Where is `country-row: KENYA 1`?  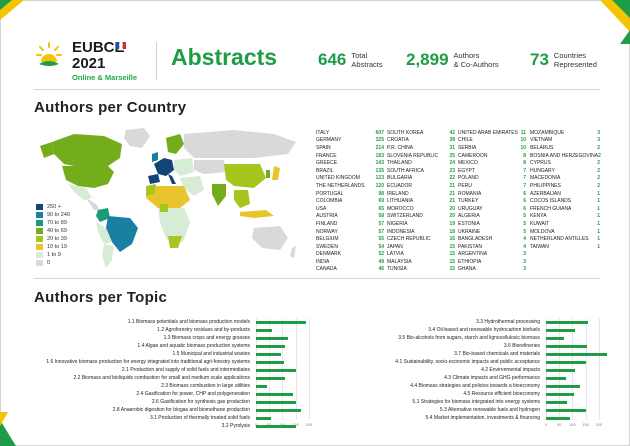
country-row: KENYA 1 is located at coordinates (565, 217).